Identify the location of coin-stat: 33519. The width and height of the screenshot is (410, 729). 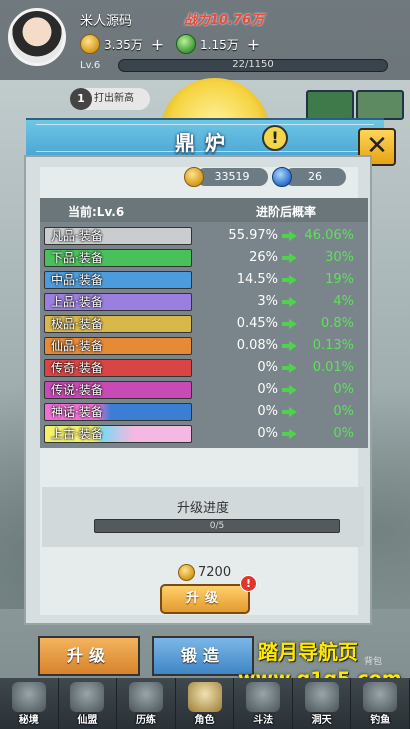
(226, 177).